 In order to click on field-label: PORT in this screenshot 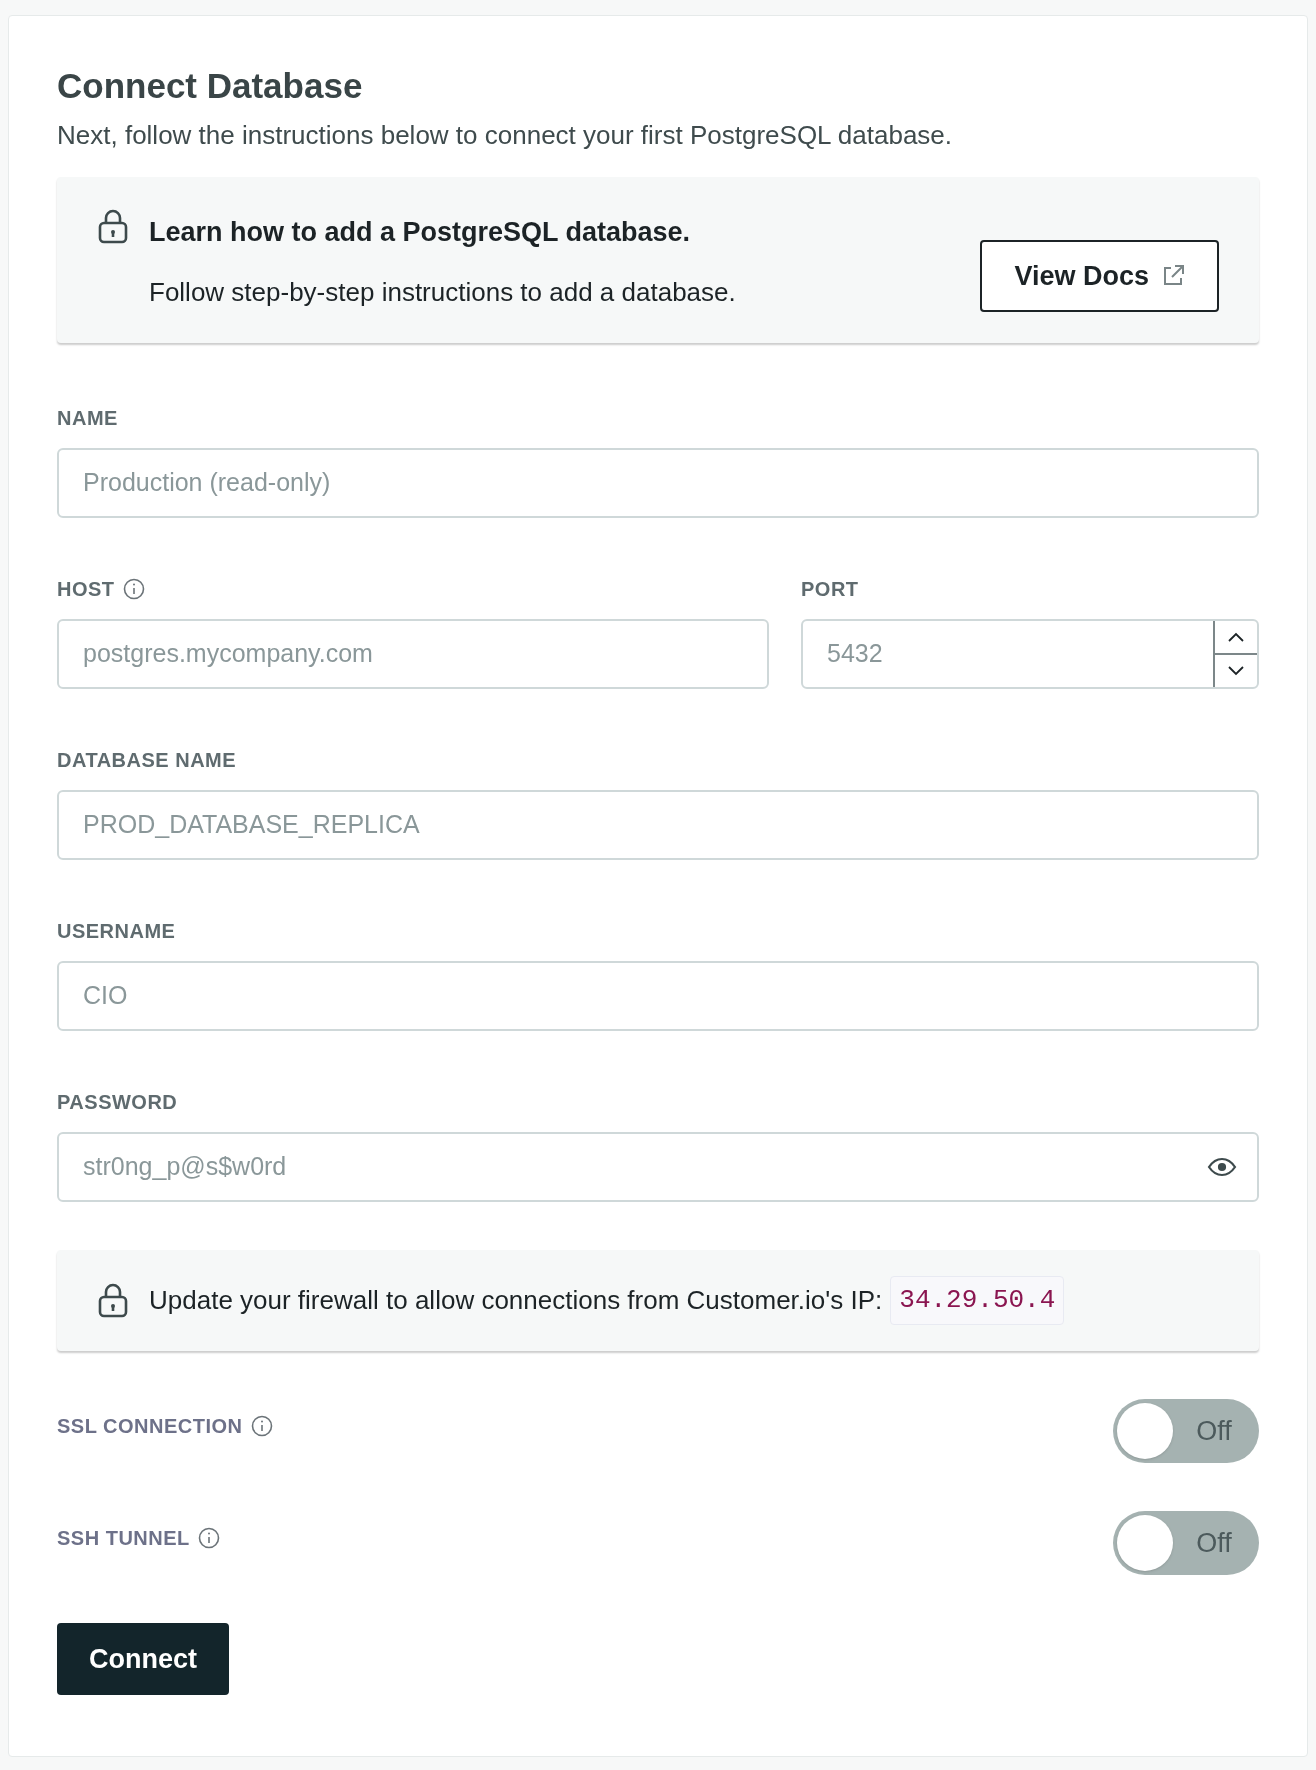, I will do `click(830, 589)`.